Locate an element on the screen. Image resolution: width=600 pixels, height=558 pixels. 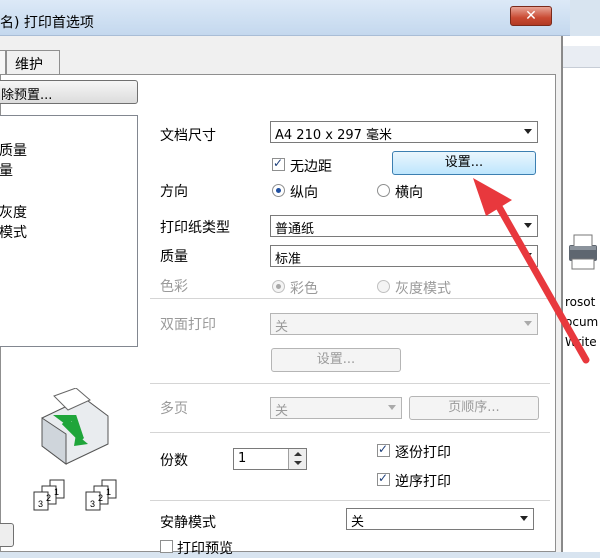
grayscale-radio is located at coordinates (383, 286).